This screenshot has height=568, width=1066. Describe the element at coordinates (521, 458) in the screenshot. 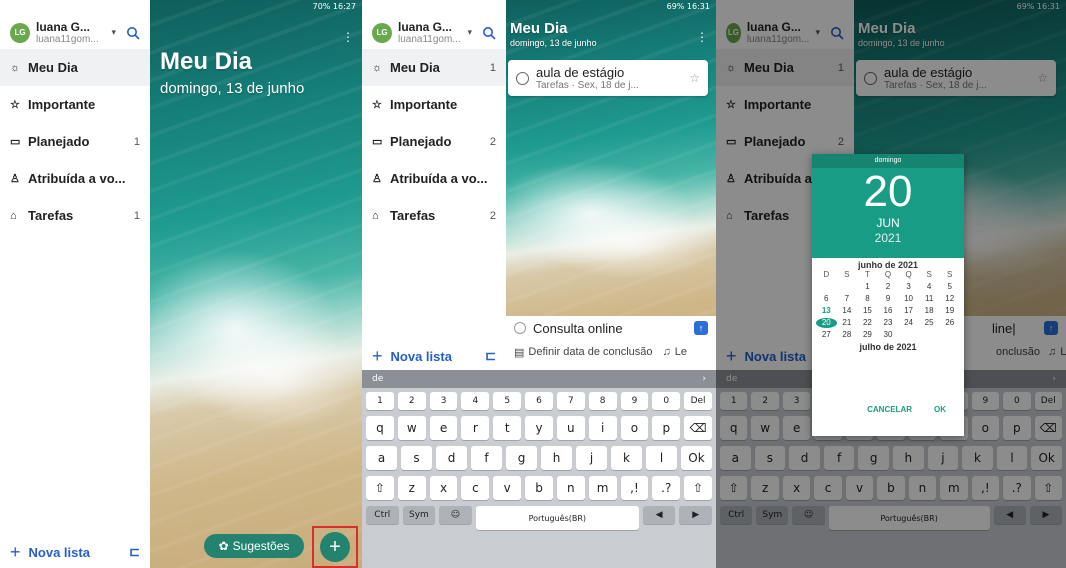

I see `keyboard-key: g` at that location.